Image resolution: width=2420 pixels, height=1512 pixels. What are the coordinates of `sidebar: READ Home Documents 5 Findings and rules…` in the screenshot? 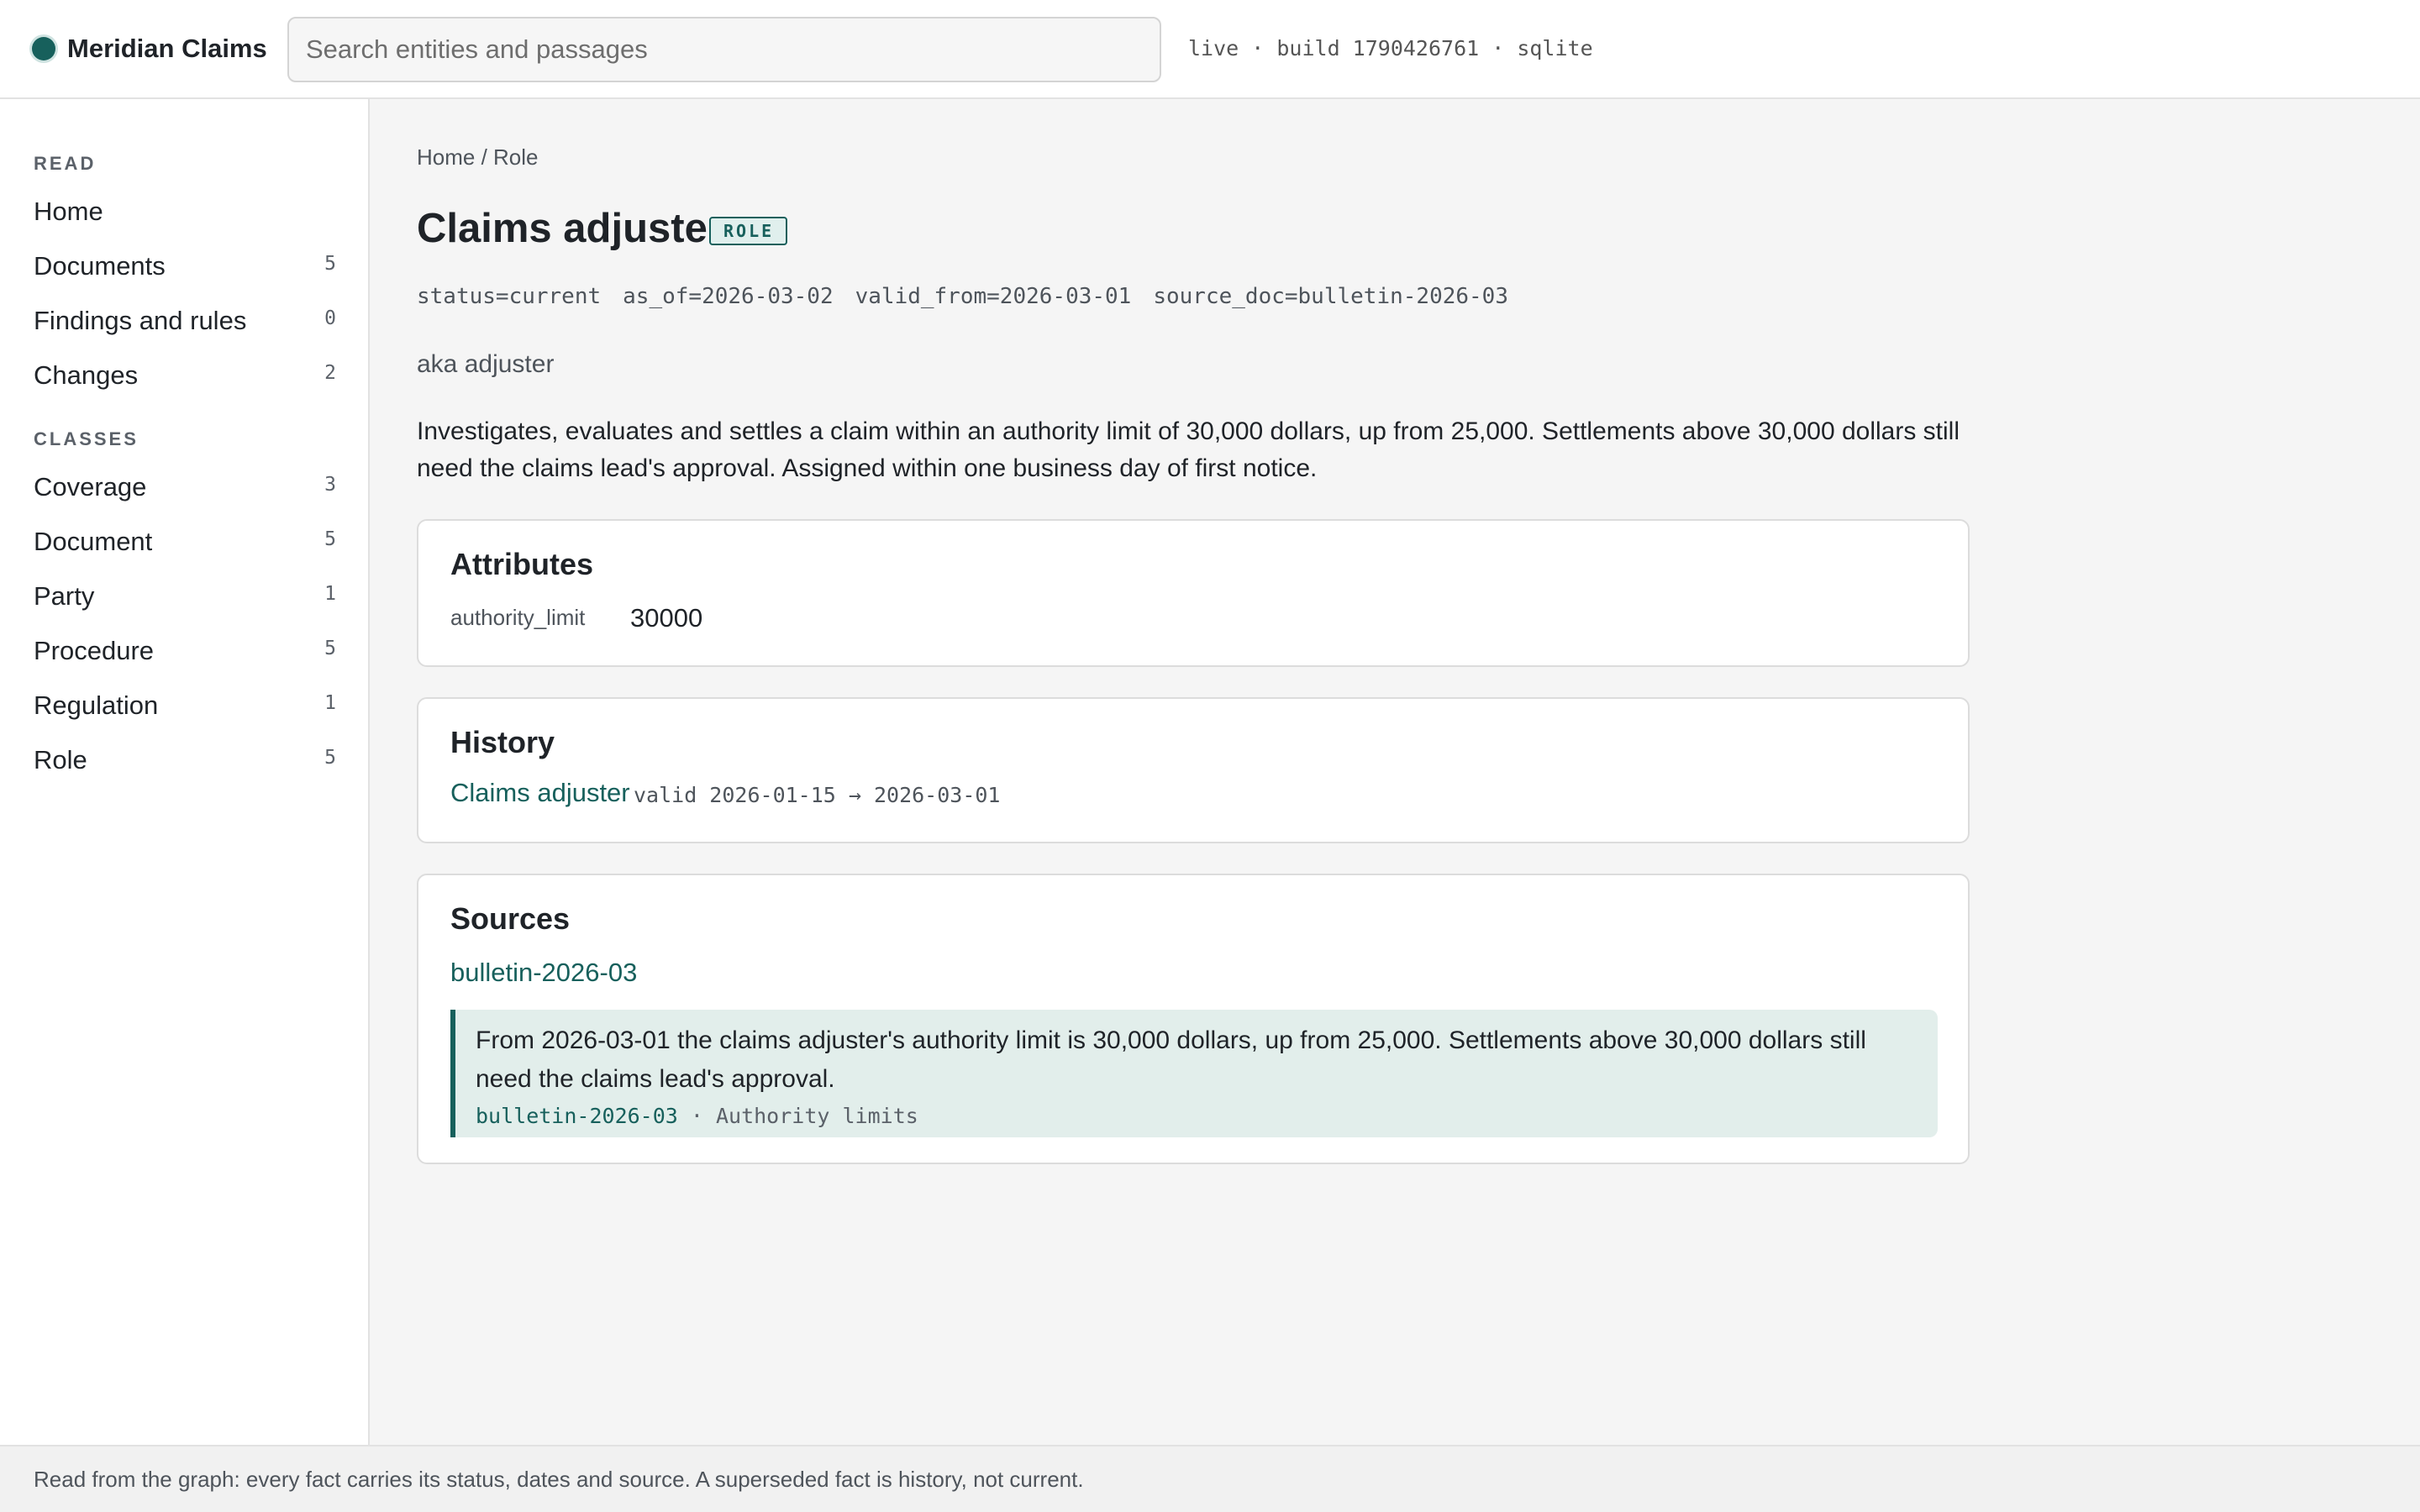 It's located at (185, 772).